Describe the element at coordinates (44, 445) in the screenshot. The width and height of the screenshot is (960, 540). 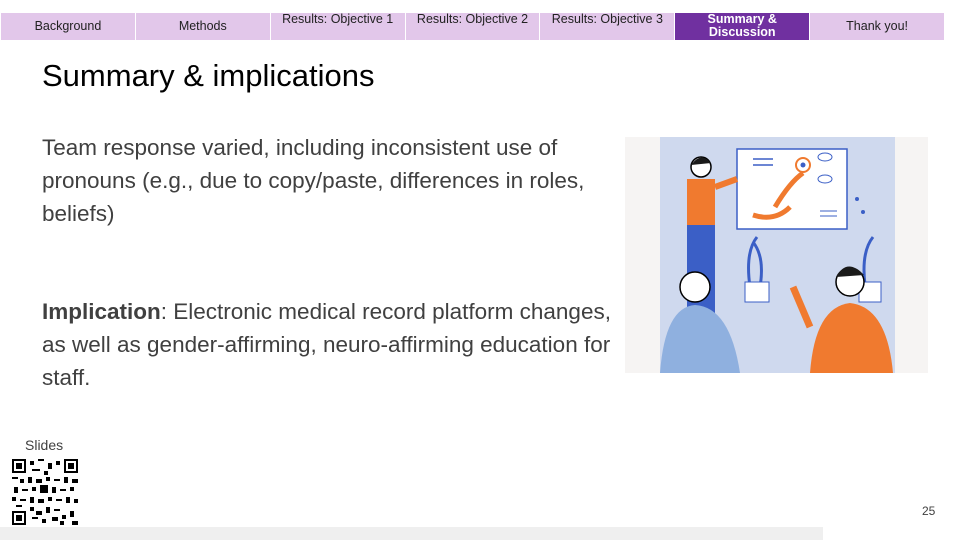
I see `slides-label: Slides` at that location.